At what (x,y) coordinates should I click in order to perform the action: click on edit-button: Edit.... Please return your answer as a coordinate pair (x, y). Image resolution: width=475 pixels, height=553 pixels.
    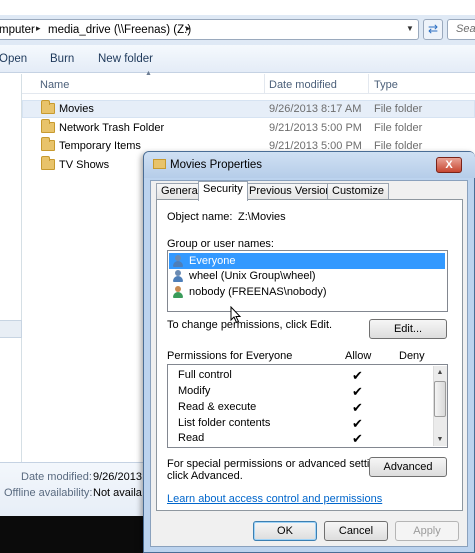
    Looking at the image, I should click on (408, 329).